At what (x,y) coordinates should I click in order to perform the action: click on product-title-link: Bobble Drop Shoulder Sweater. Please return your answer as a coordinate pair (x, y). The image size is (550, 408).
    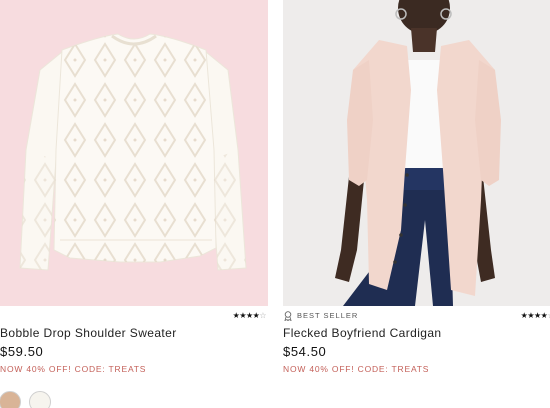
    Looking at the image, I should click on (88, 333).